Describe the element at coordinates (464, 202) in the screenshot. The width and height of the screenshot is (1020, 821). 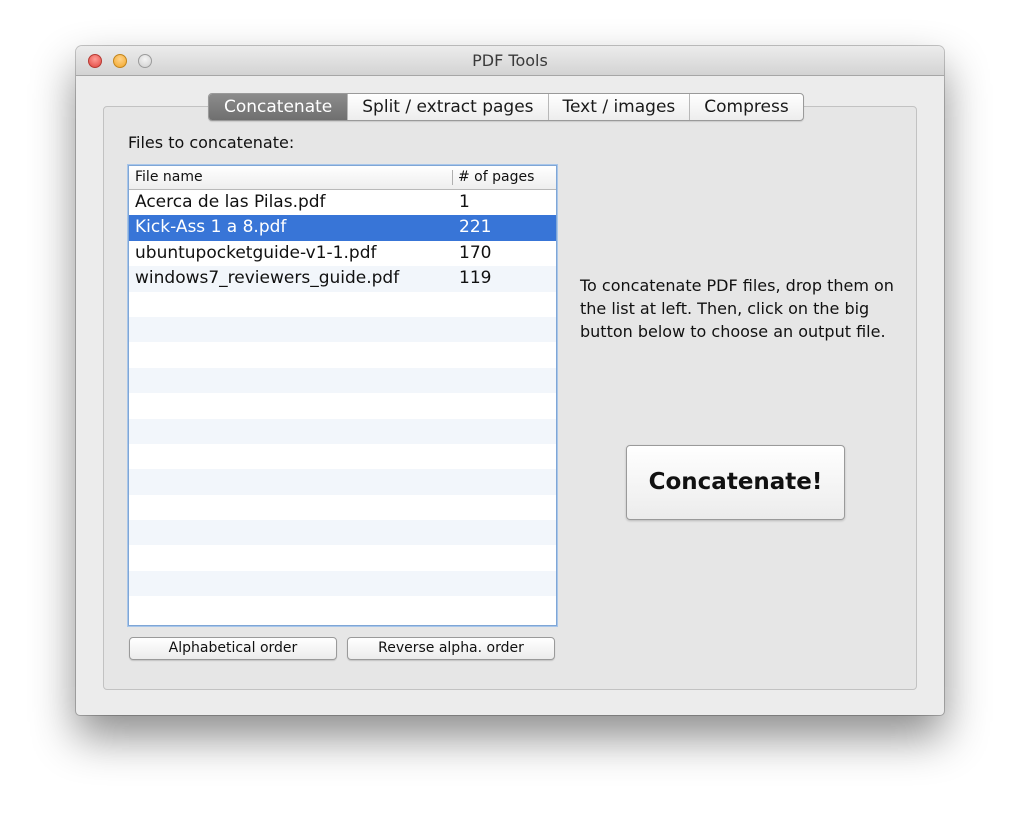
I see `page-count-cell: 1` at that location.